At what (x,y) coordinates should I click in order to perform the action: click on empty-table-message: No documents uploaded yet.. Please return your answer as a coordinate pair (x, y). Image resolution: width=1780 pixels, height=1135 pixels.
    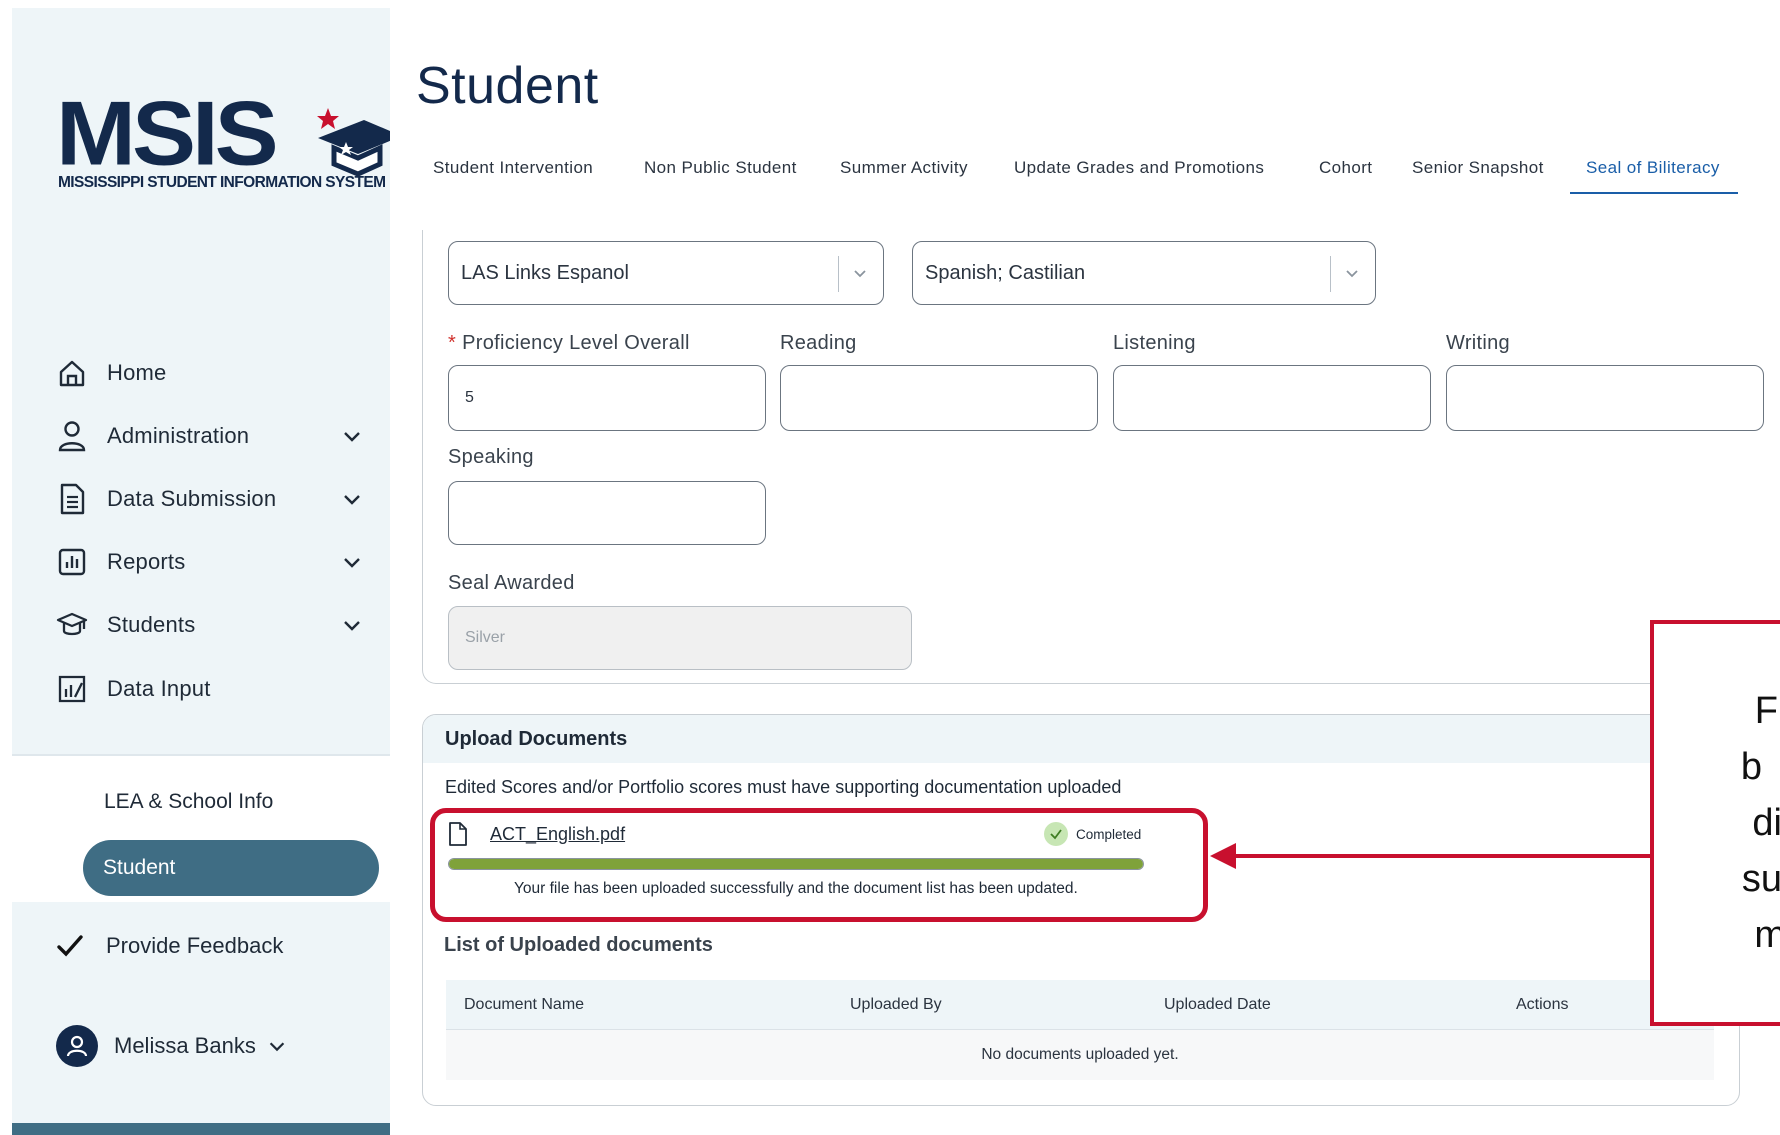
    Looking at the image, I should click on (1080, 1054).